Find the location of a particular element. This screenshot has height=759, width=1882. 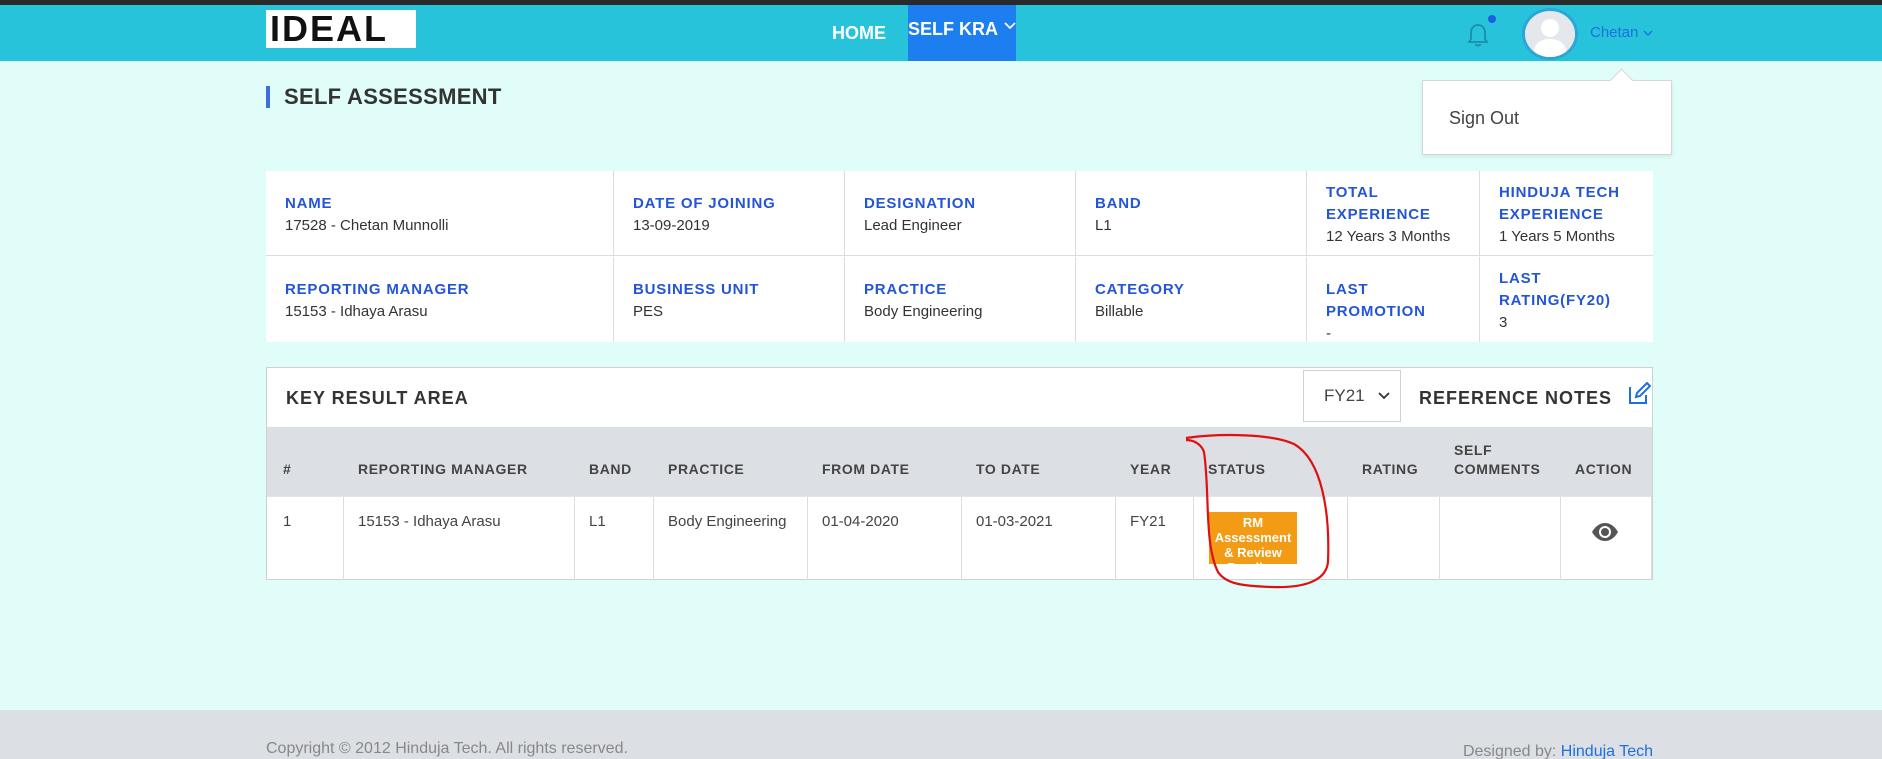

nav-self-kra-label: SELF KRA is located at coordinates (953, 29).